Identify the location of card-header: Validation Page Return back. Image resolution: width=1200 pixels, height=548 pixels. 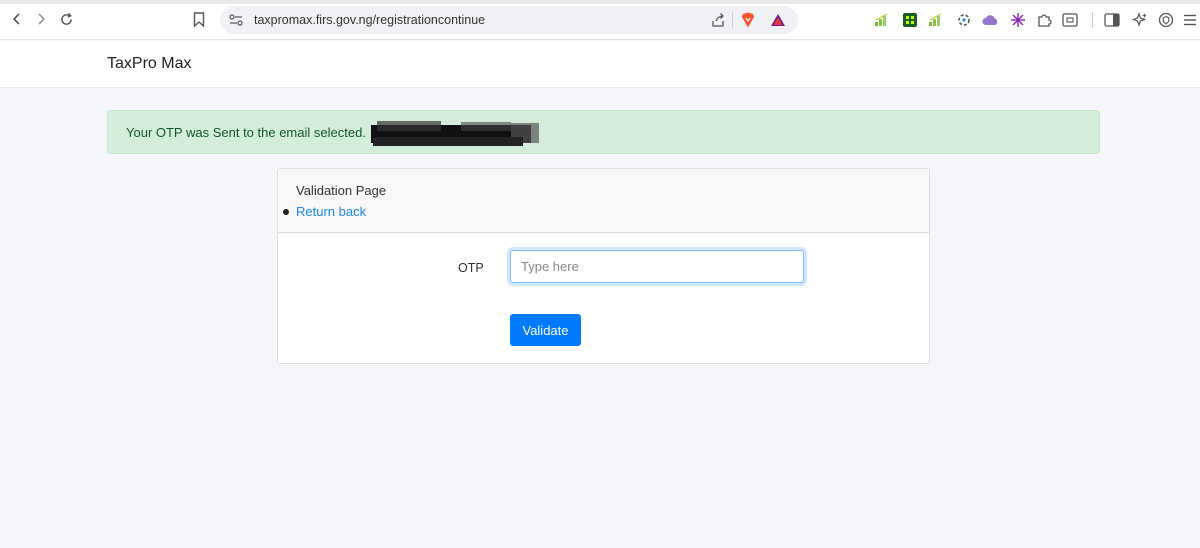
(603, 201).